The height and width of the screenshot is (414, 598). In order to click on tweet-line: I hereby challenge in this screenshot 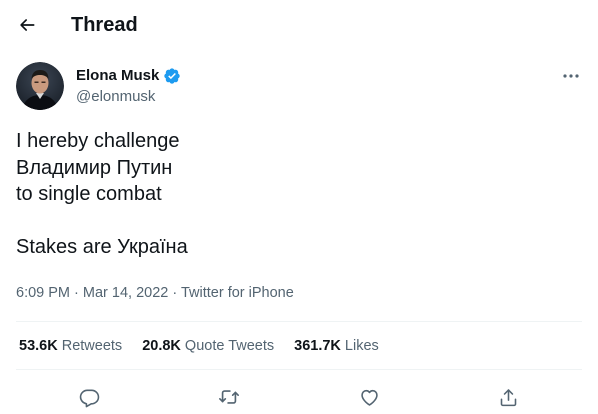, I will do `click(98, 141)`.